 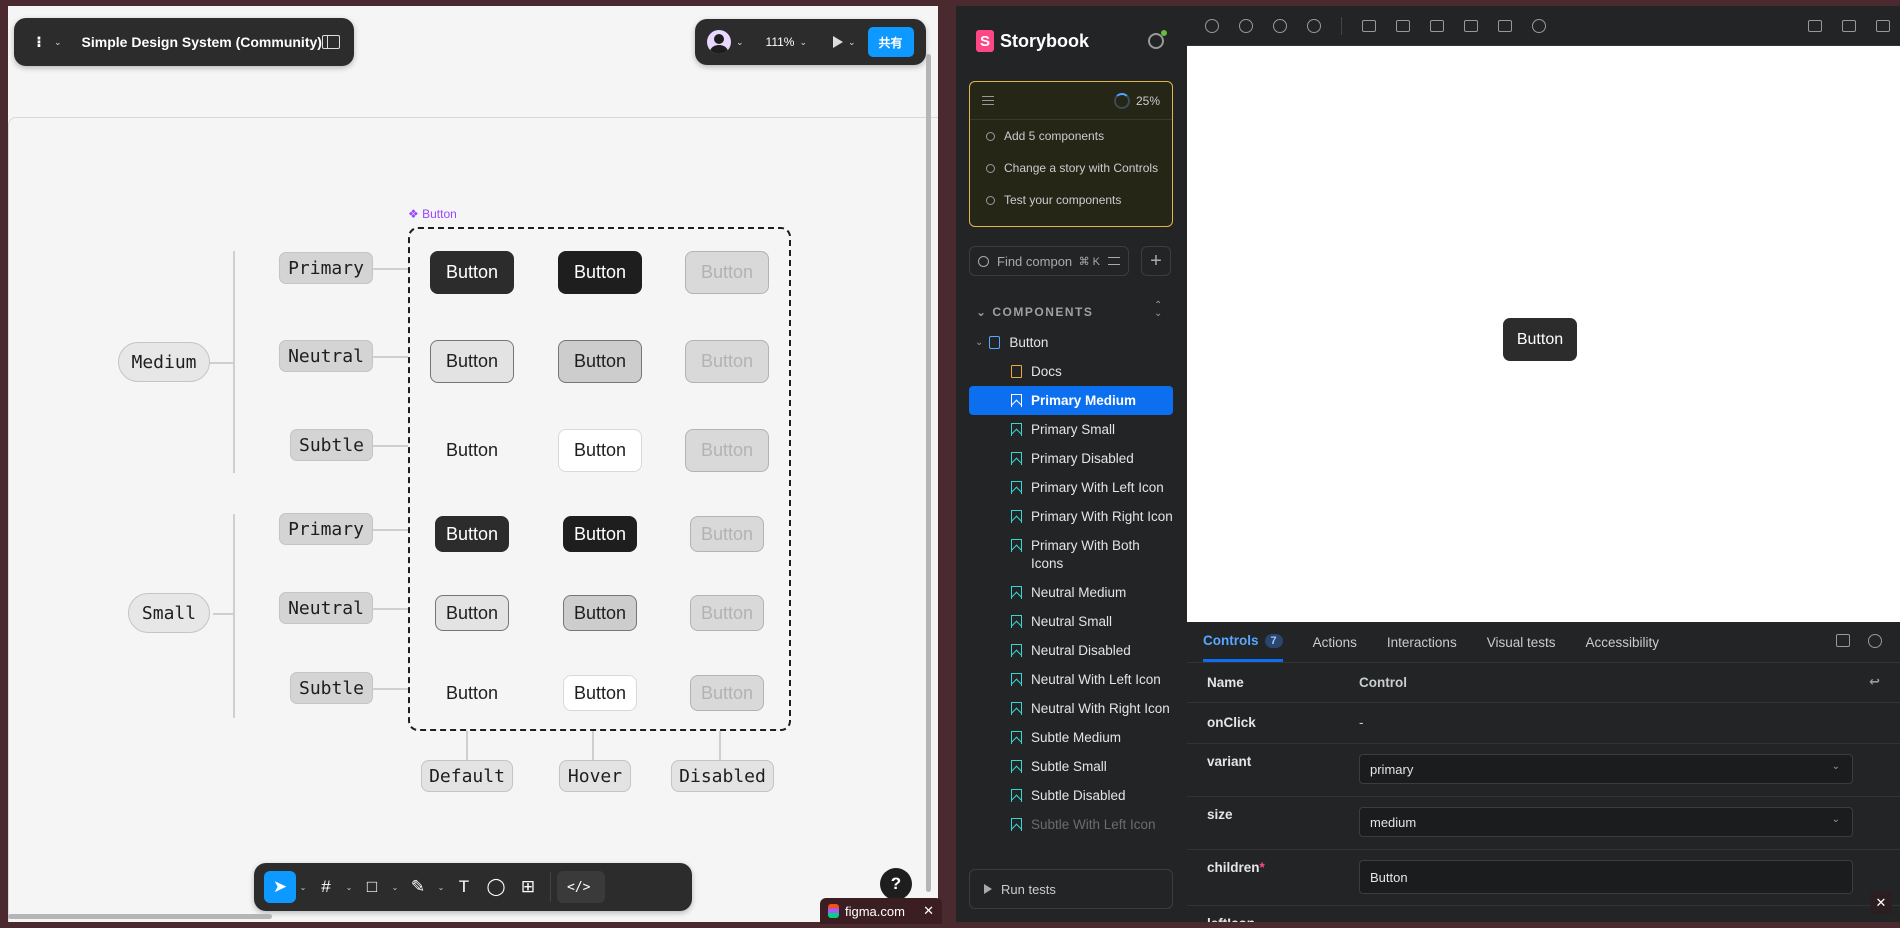 I want to click on text-tool-icon: T, so click(x=464, y=887).